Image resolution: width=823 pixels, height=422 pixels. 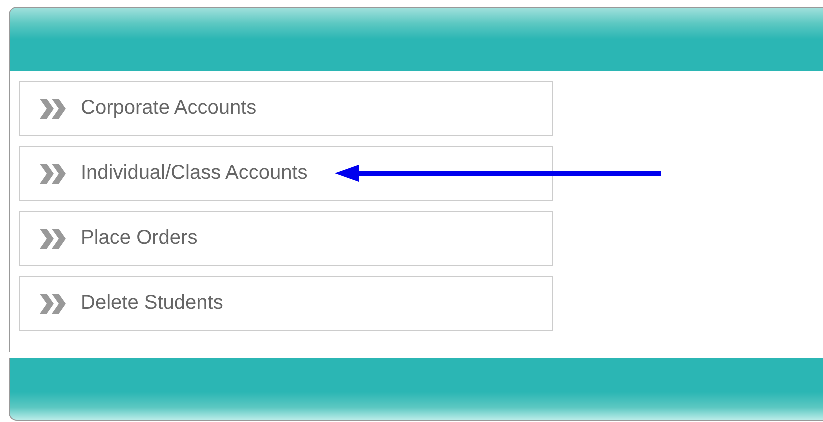 I want to click on menu-item: Corporate Accounts, so click(x=286, y=108).